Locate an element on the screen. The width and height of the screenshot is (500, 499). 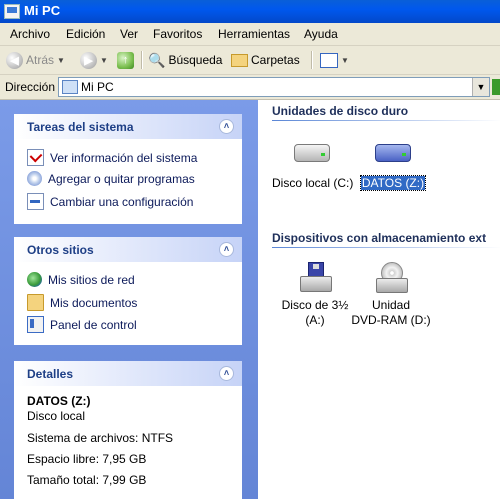
menu-ayuda: Ayuda is located at coordinates (321, 34).